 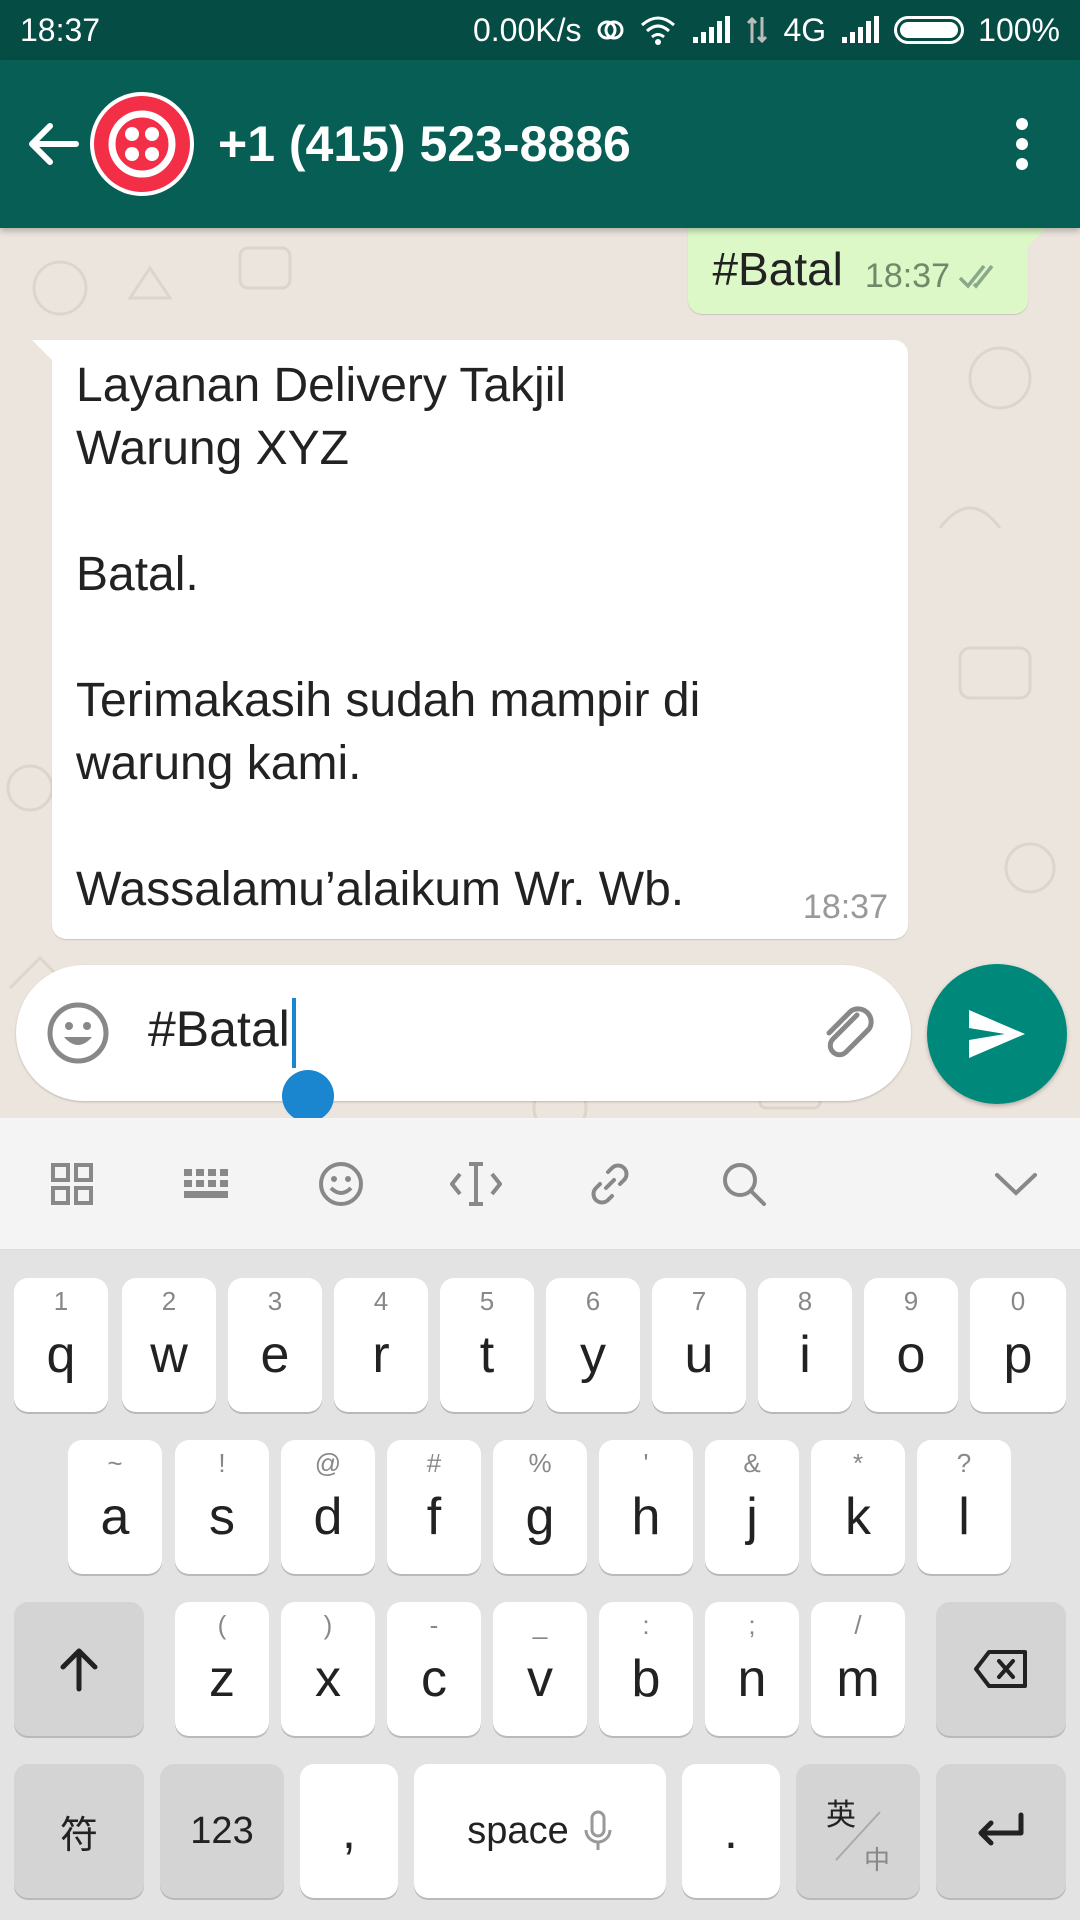 I want to click on key-sub-label: ~, so click(x=115, y=1463).